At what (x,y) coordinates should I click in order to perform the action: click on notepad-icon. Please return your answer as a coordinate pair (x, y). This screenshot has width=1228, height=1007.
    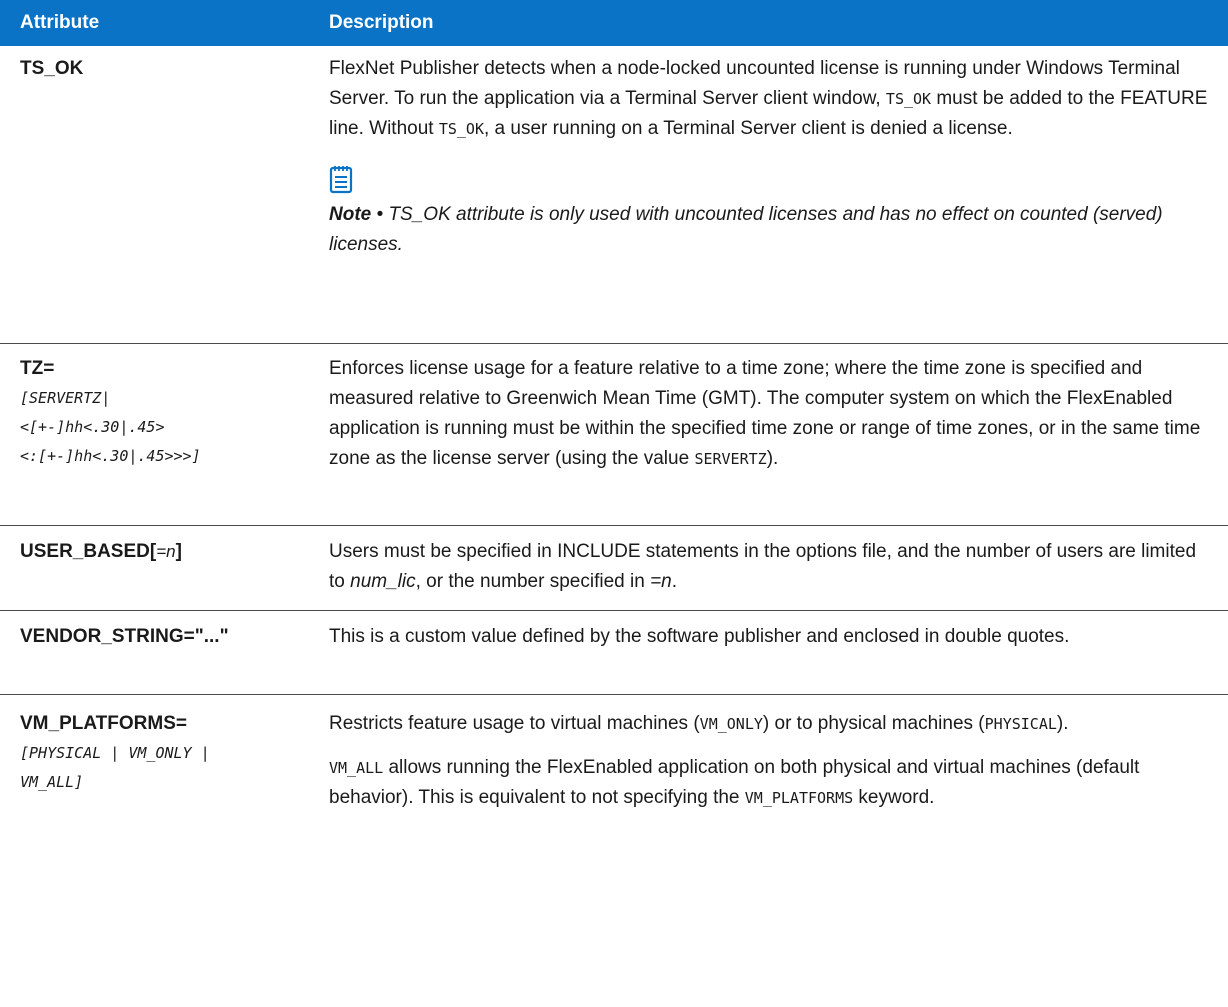
    Looking at the image, I should click on (341, 180).